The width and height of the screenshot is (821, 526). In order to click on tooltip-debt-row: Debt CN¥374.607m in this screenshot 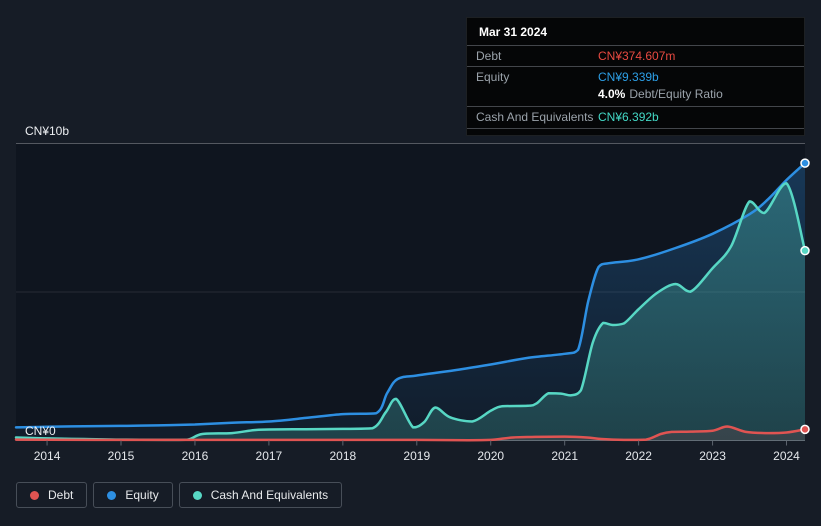, I will do `click(635, 55)`.